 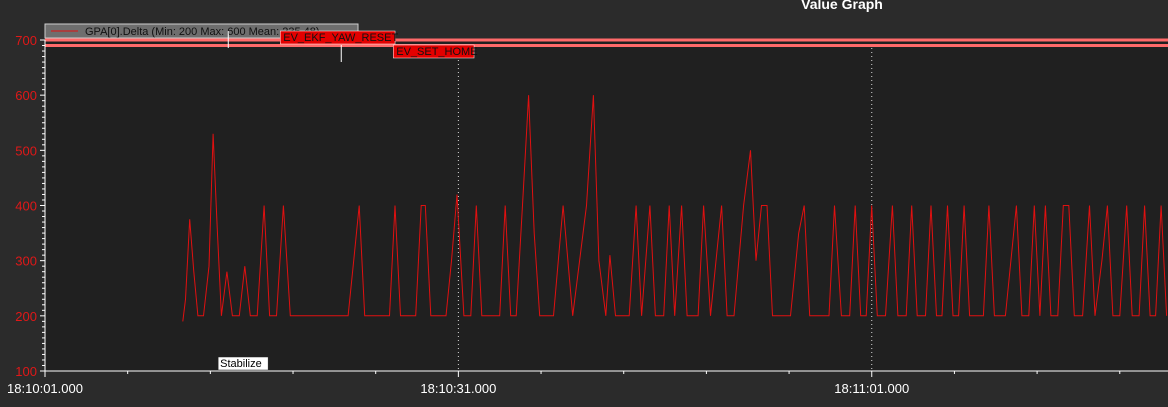 What do you see at coordinates (458, 388) in the screenshot?
I see `x-tick-label: 18:10:31.000` at bounding box center [458, 388].